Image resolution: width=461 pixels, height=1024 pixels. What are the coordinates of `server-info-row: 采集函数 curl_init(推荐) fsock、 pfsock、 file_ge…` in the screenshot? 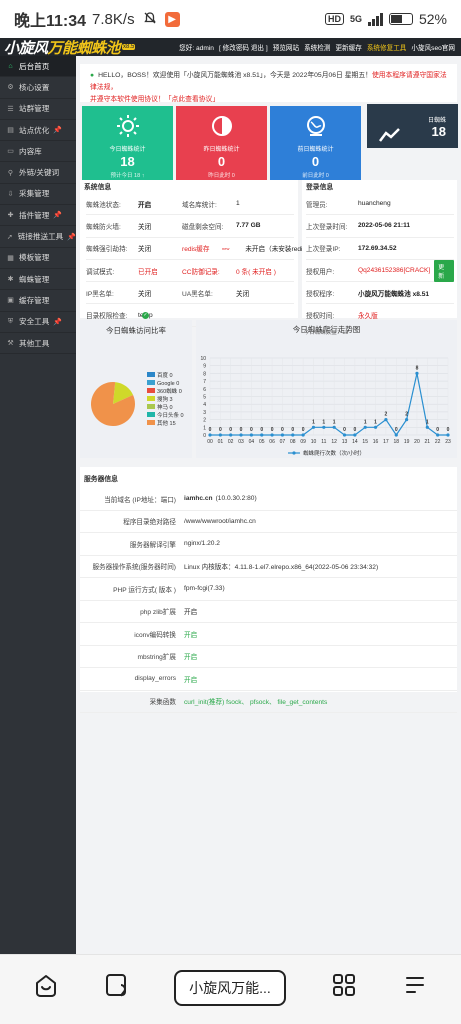 It's located at (268, 702).